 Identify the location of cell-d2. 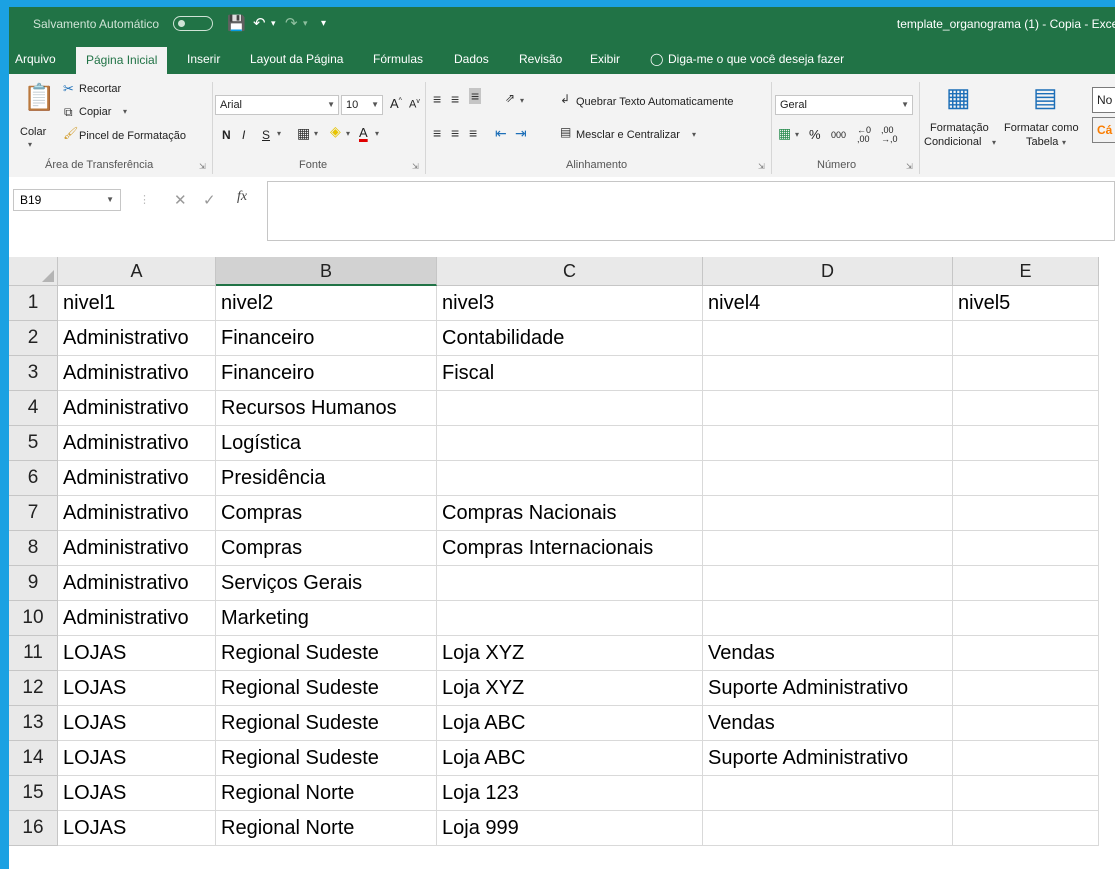
(828, 338).